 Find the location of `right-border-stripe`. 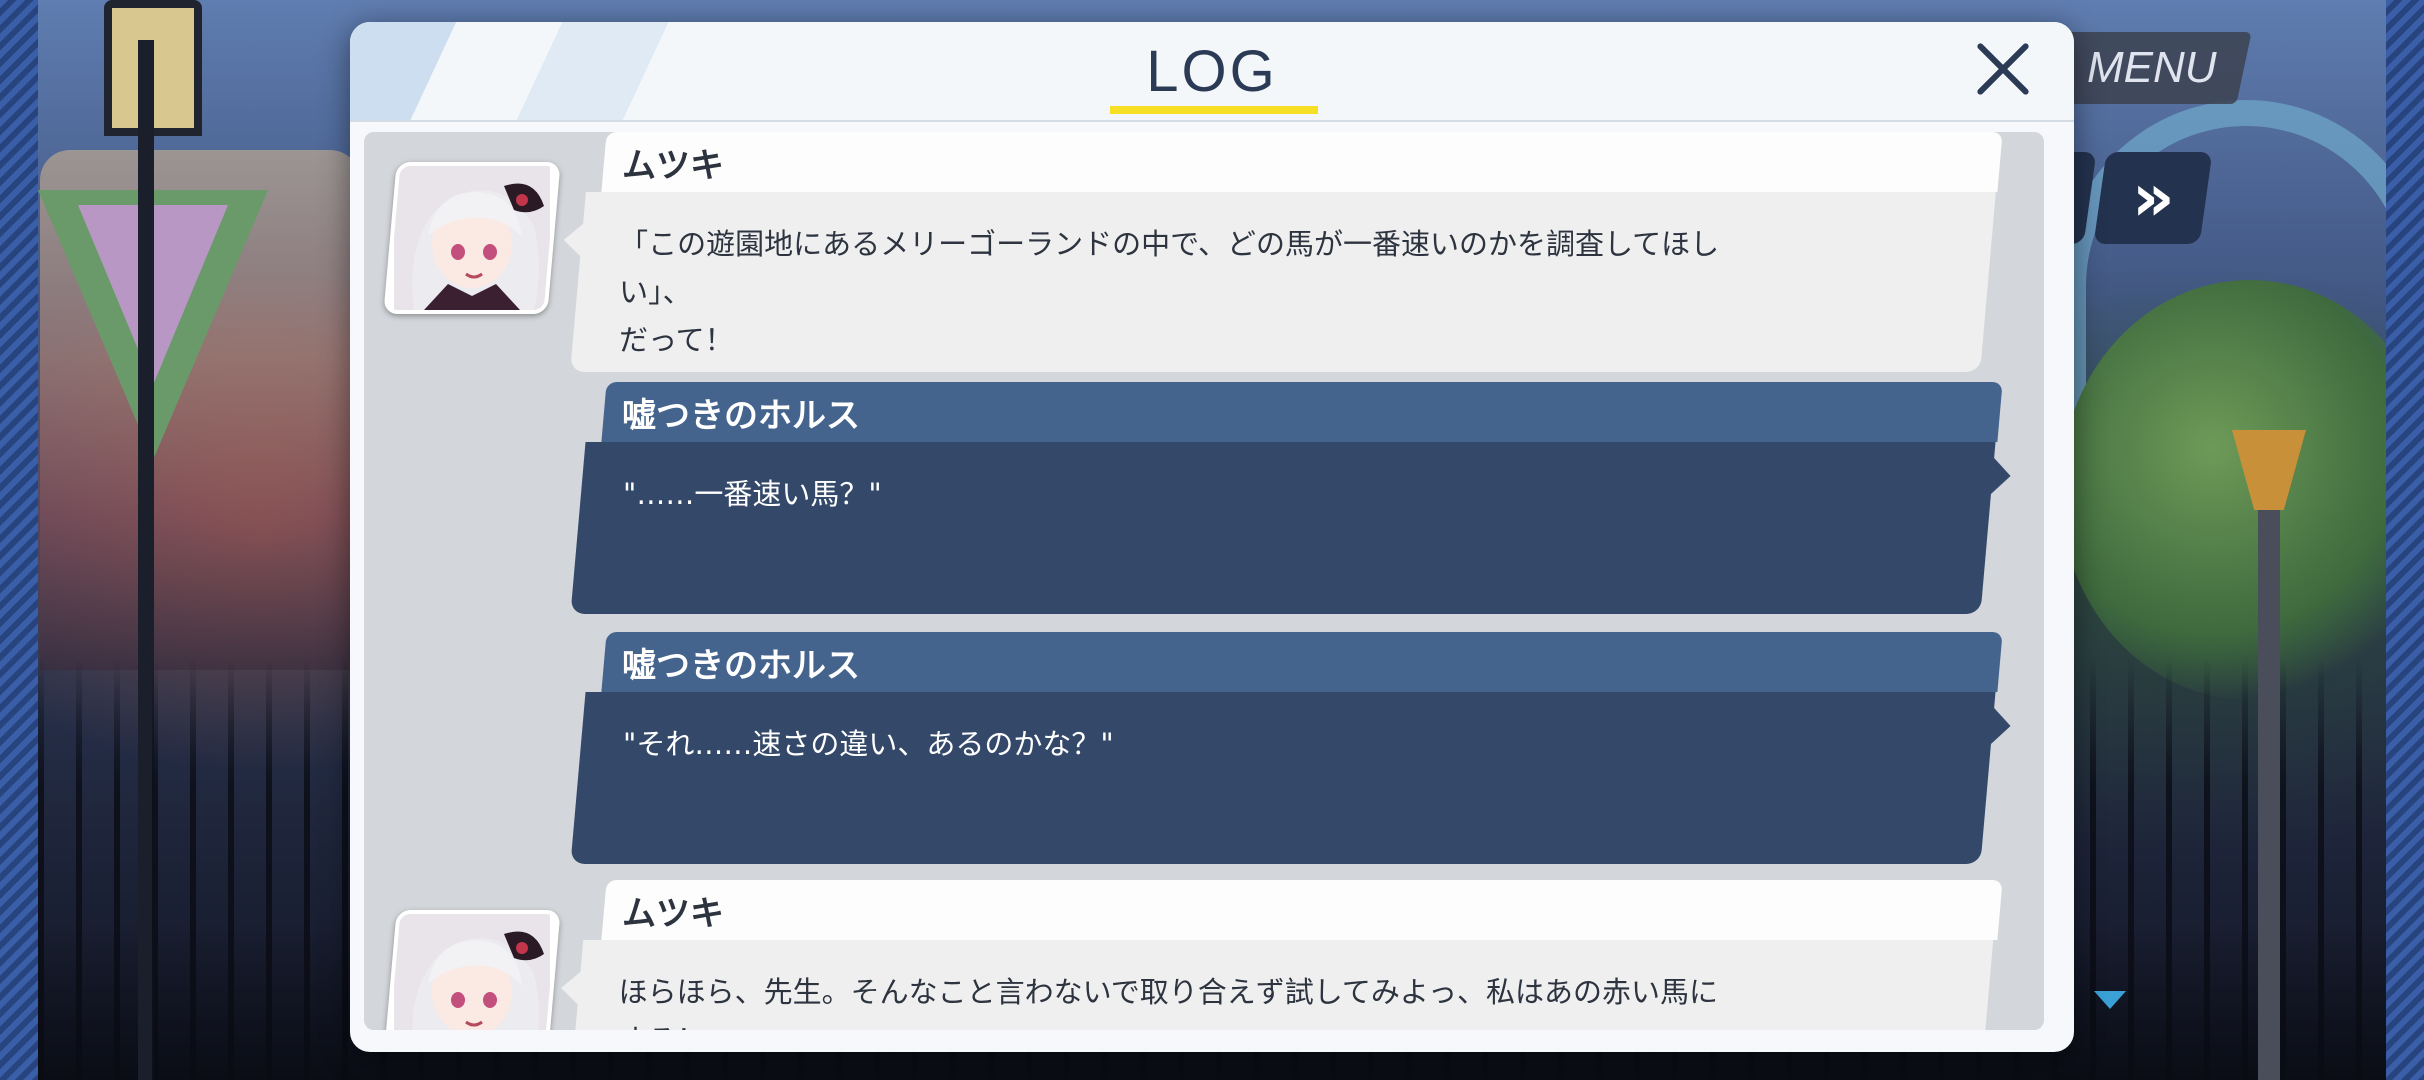

right-border-stripe is located at coordinates (2405, 540).